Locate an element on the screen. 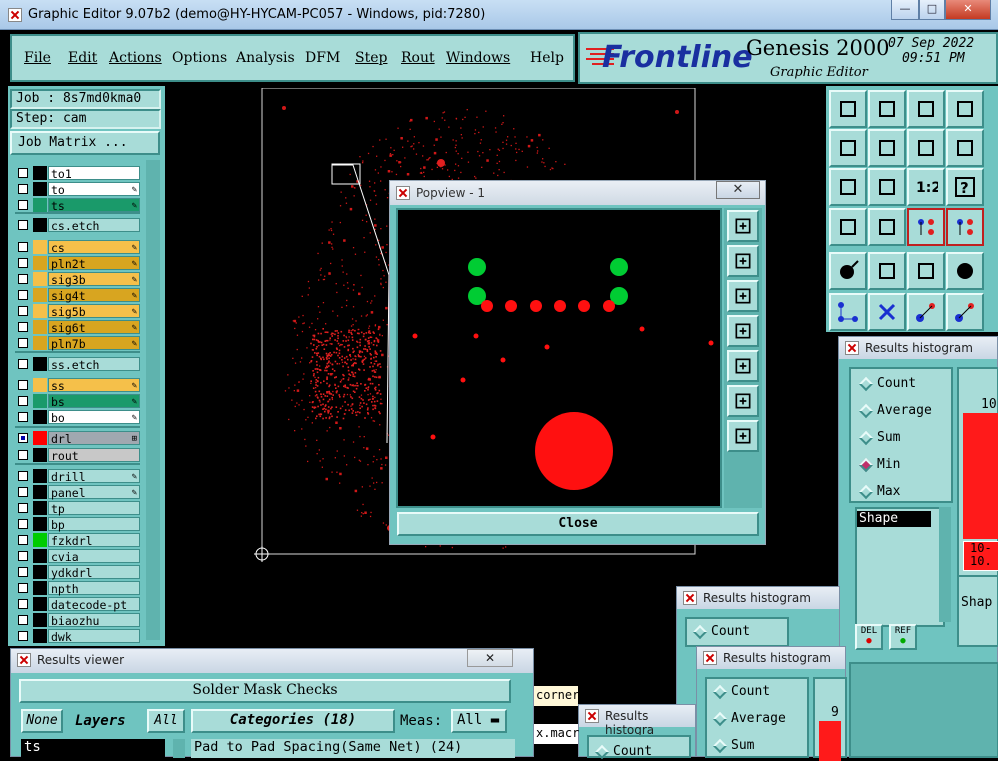  maximize-button: □ is located at coordinates (932, 10).